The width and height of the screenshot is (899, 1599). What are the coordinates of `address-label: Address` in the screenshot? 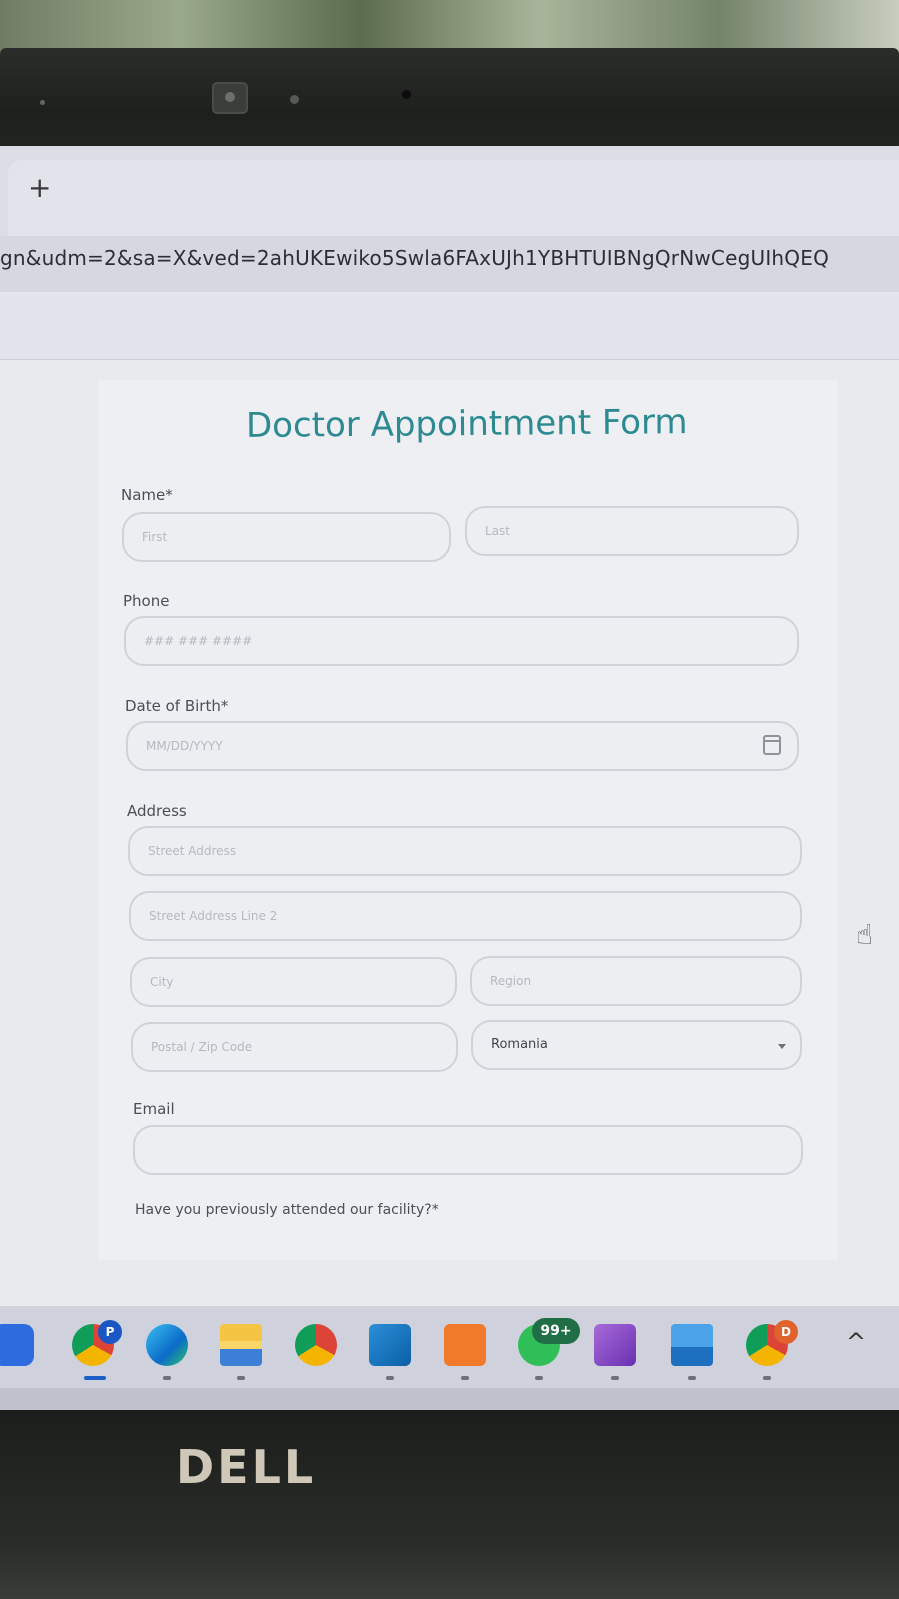 It's located at (157, 811).